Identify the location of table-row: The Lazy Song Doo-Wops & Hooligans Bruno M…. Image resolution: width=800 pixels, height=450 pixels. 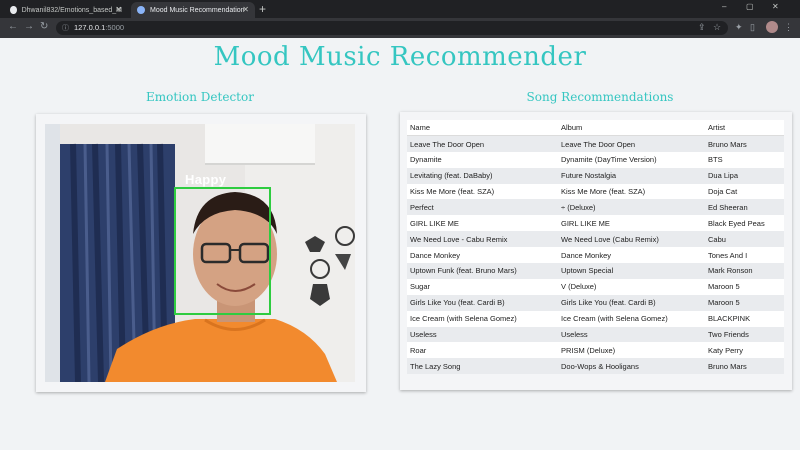
(595, 366).